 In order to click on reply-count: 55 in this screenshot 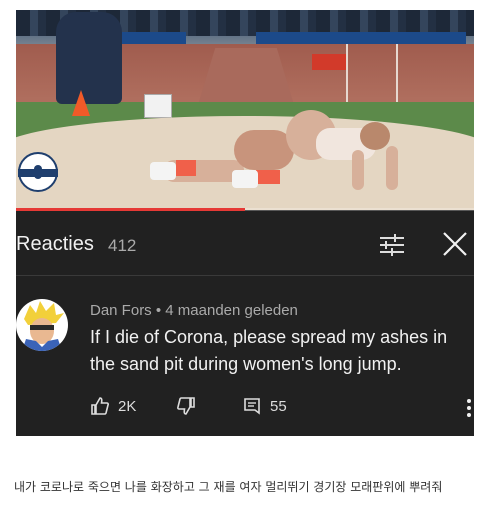, I will do `click(278, 406)`.